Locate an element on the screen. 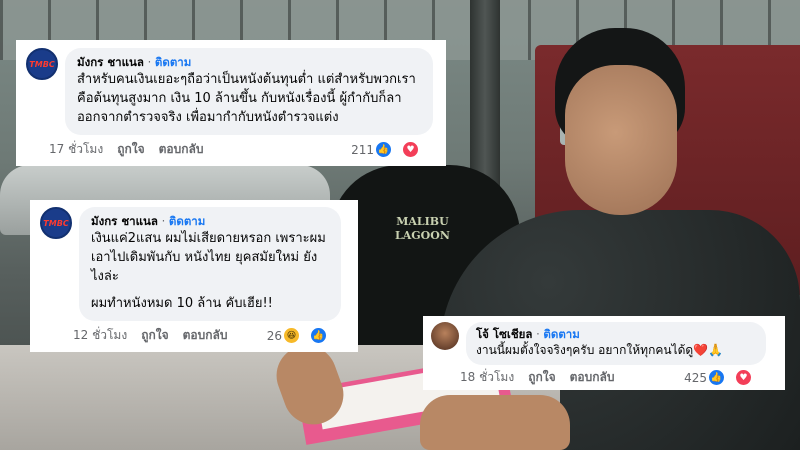 This screenshot has height=450, width=800. shirt-print: MALIBU LAGOON is located at coordinates (422, 229).